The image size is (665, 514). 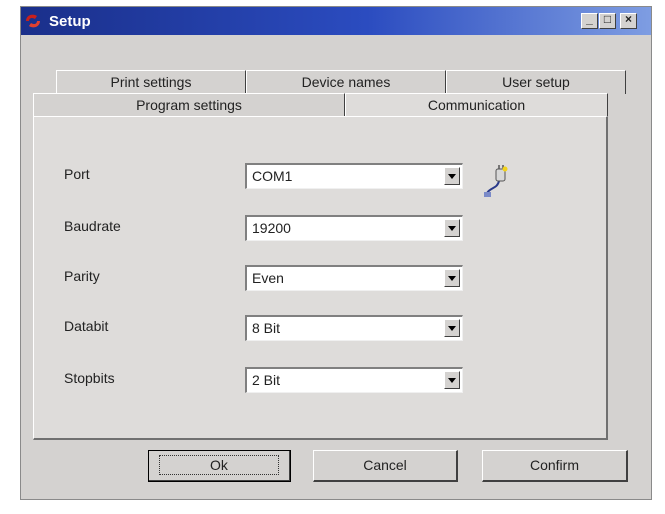 I want to click on tab-print-settings: Print settings, so click(x=151, y=82).